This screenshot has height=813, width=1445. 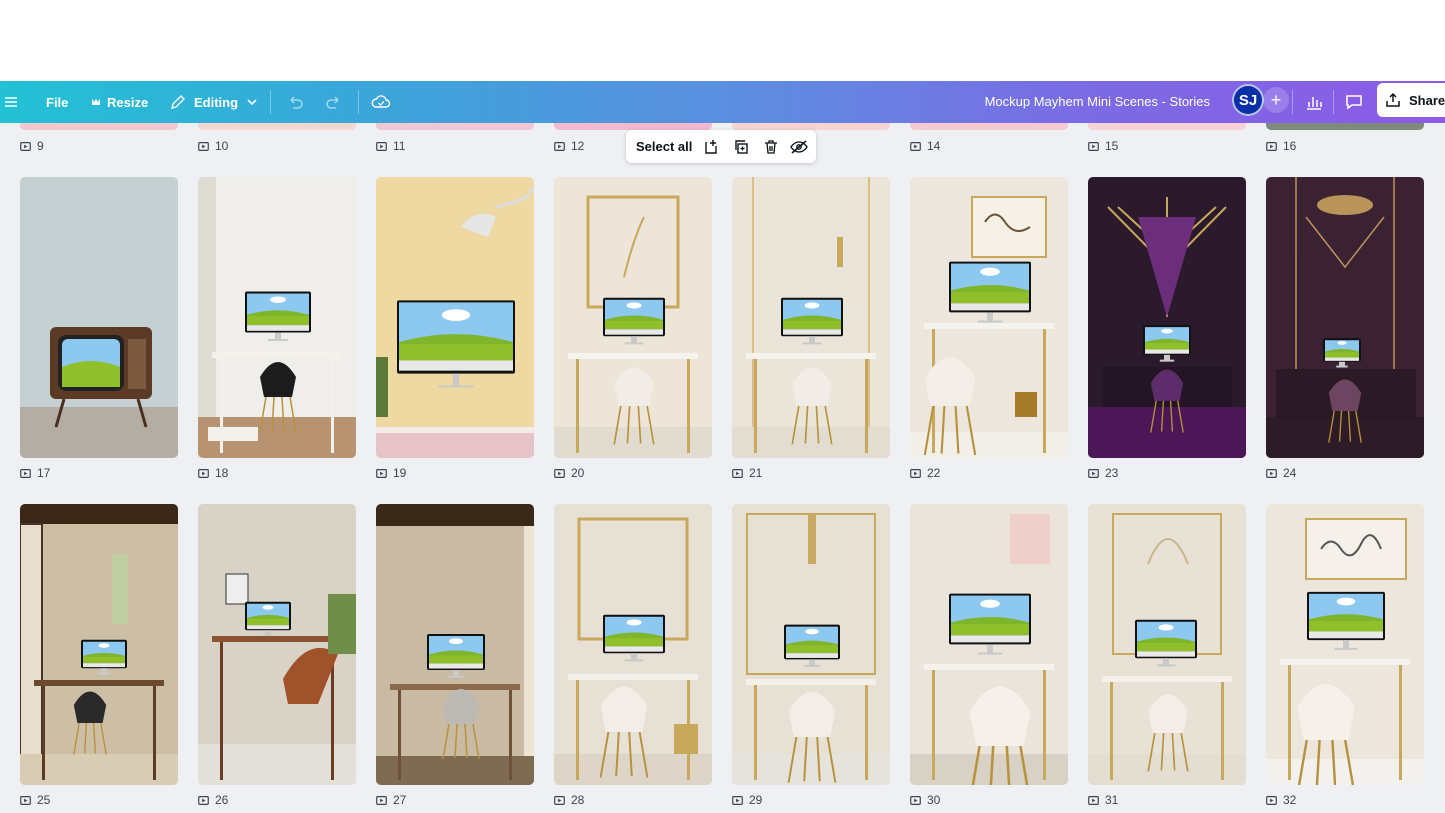 I want to click on share-label: Share, so click(x=1427, y=100).